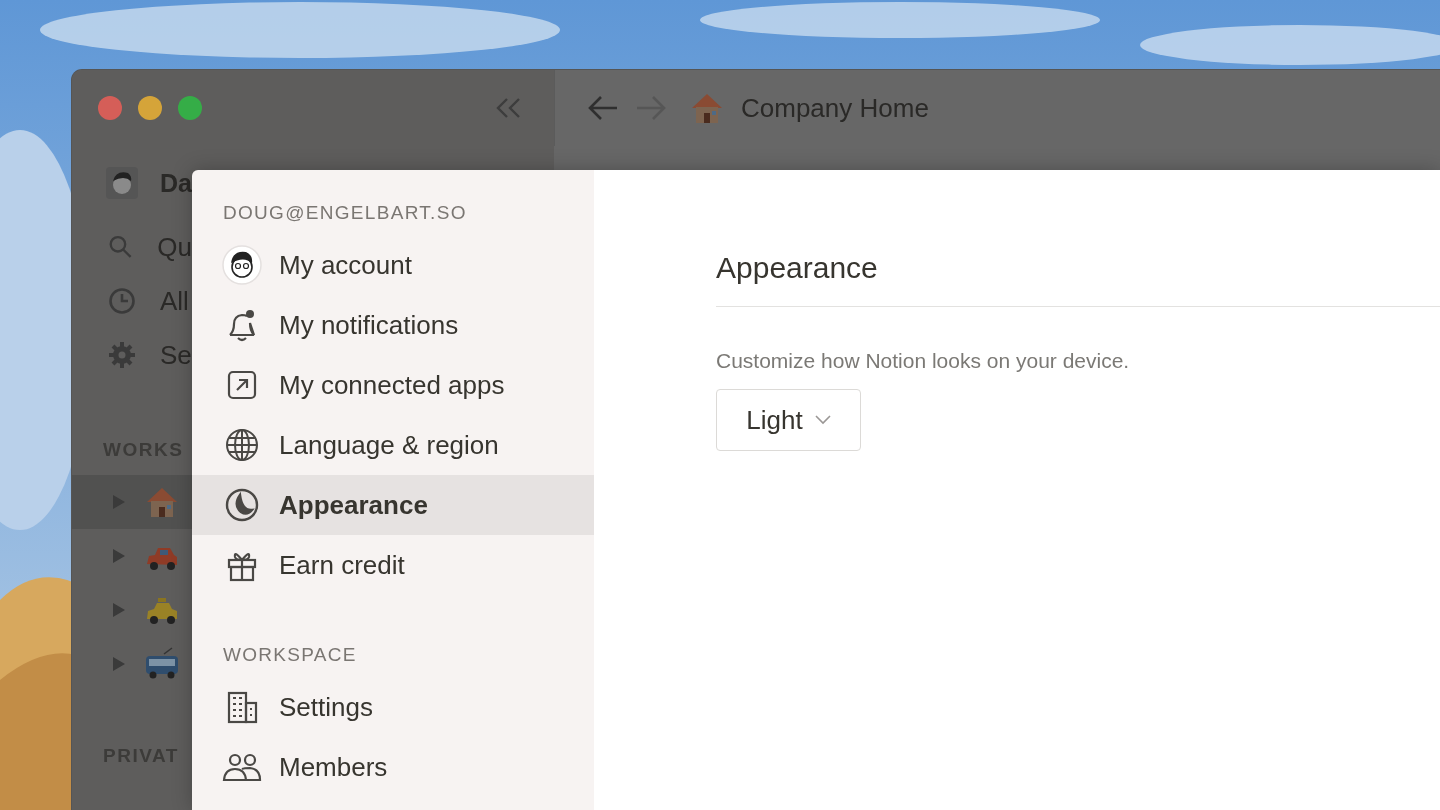  What do you see at coordinates (345, 213) in the screenshot?
I see `section-label: DOUG@ENGELBART.SO` at bounding box center [345, 213].